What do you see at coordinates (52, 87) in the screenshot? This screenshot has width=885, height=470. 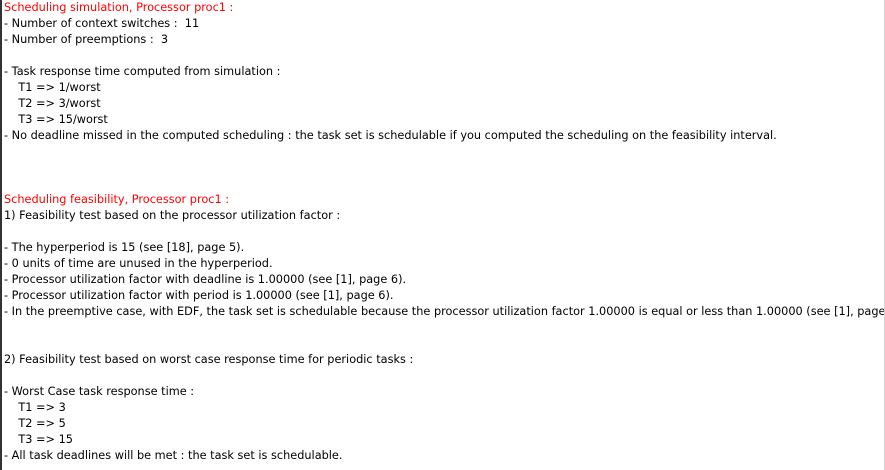 I see `result-line: T1 => 1/worst` at bounding box center [52, 87].